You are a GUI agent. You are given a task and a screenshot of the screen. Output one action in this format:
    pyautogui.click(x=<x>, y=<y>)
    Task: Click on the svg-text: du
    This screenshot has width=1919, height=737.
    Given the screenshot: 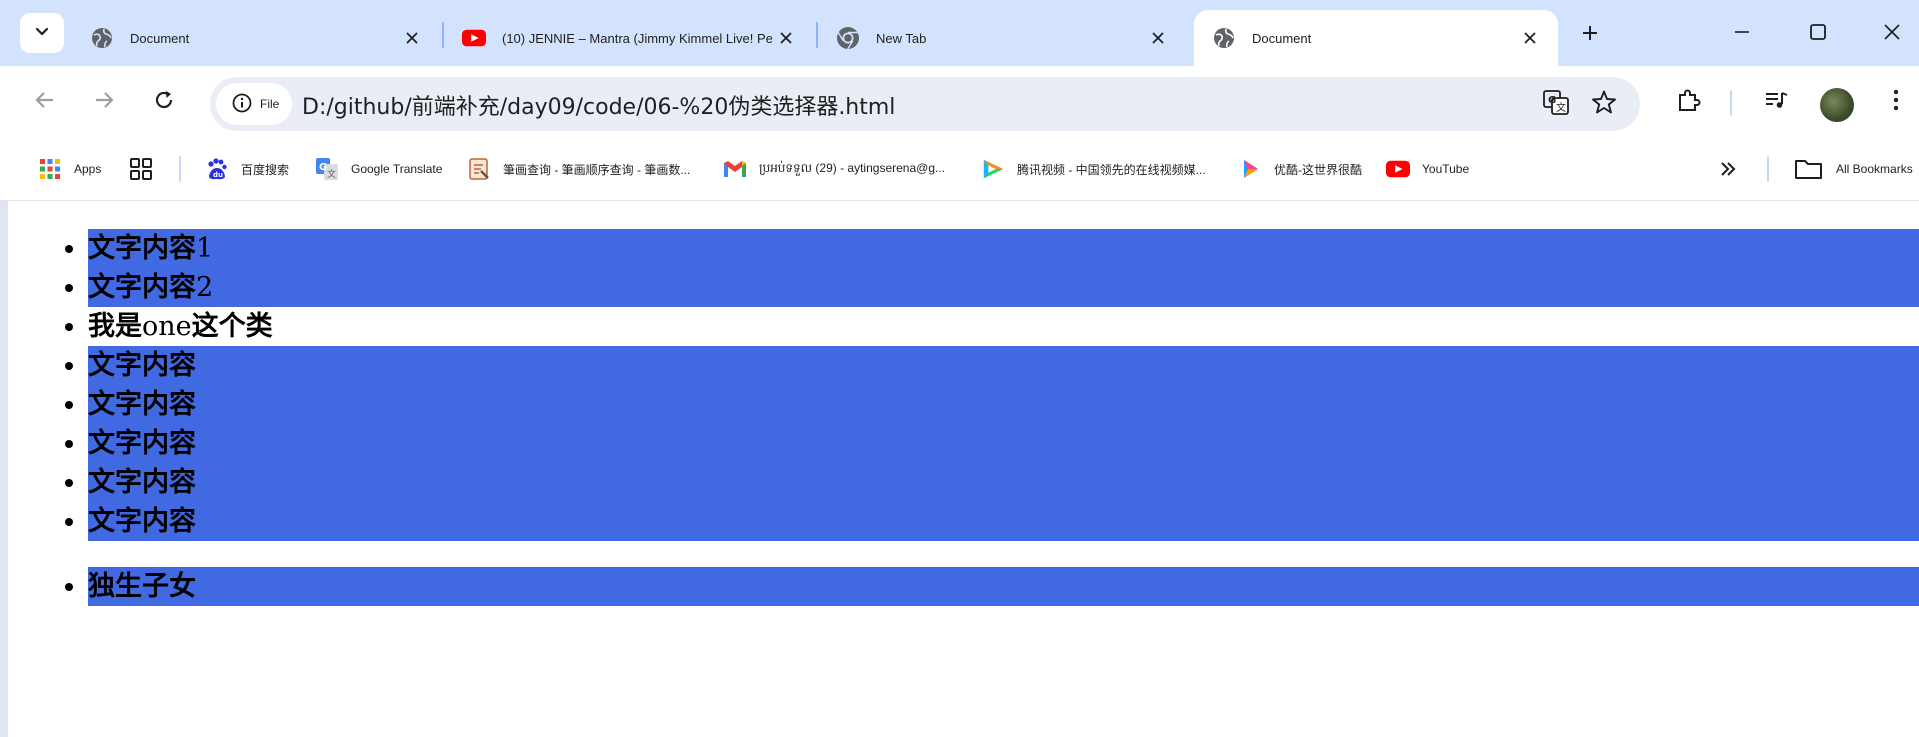 What is the action you would take?
    pyautogui.click(x=218, y=175)
    